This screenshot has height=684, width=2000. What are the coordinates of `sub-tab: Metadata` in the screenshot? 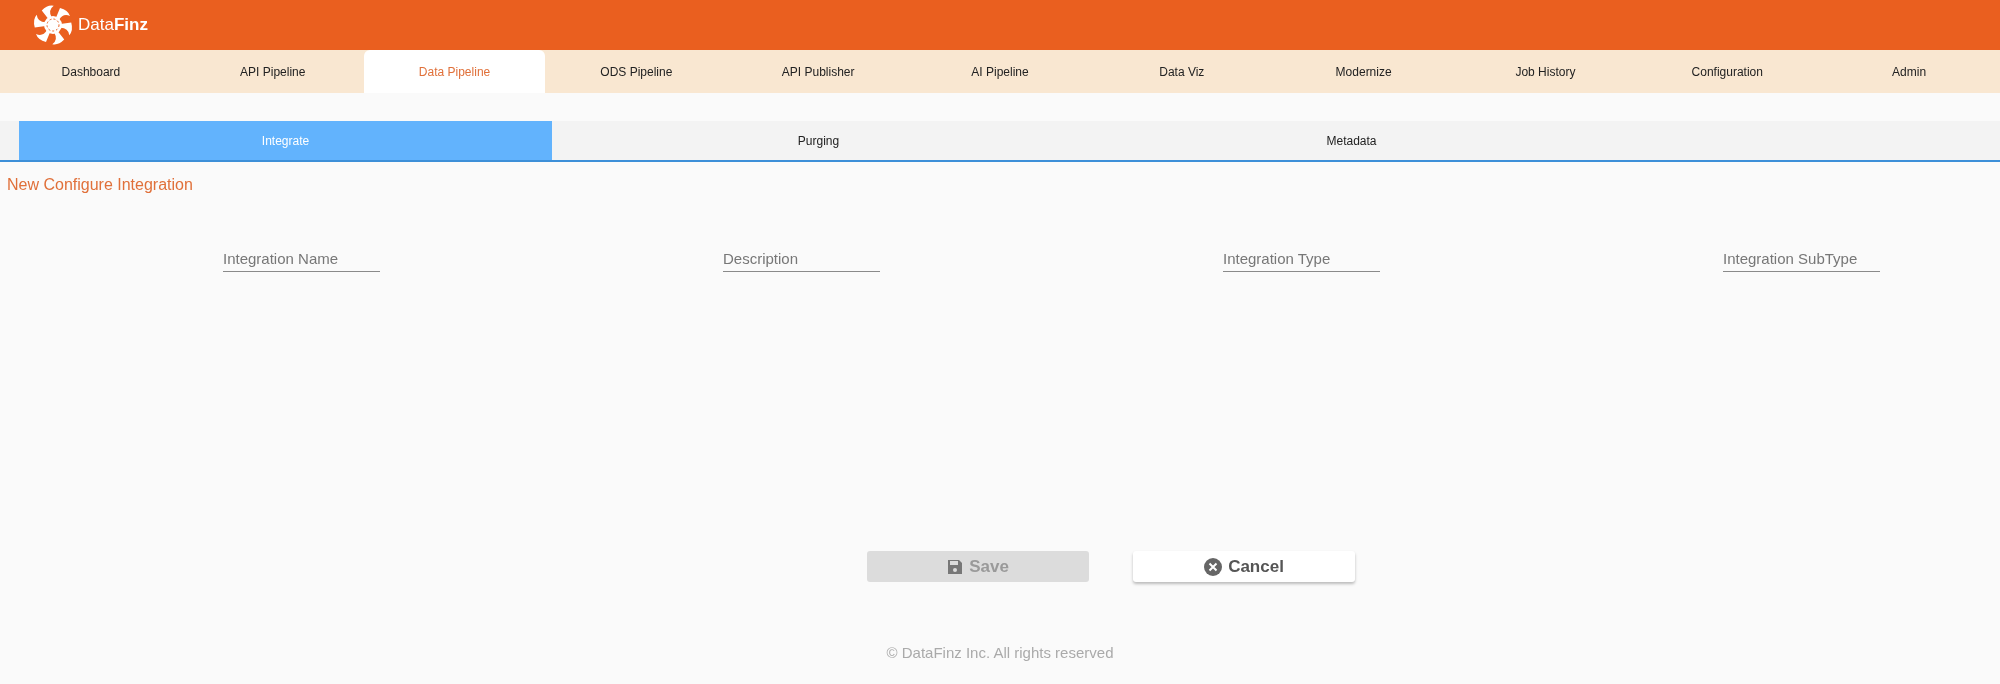 It's located at (1351, 140).